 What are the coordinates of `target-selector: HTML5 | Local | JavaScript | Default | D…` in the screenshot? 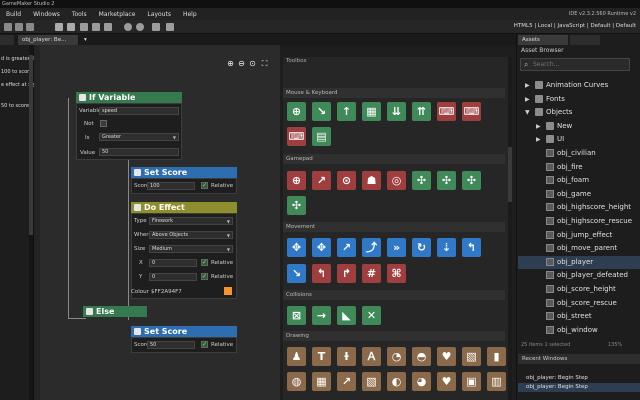 It's located at (575, 26).